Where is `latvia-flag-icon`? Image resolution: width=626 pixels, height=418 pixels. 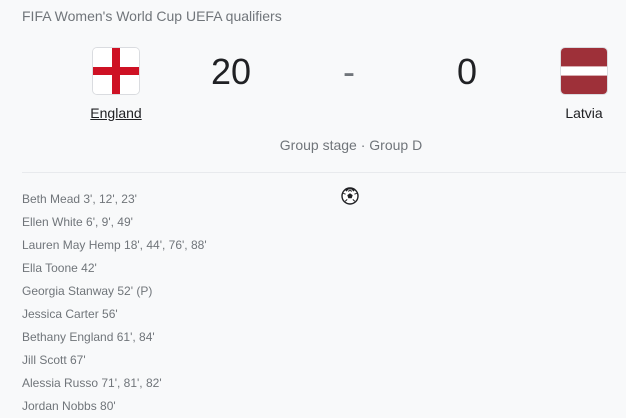 latvia-flag-icon is located at coordinates (584, 71).